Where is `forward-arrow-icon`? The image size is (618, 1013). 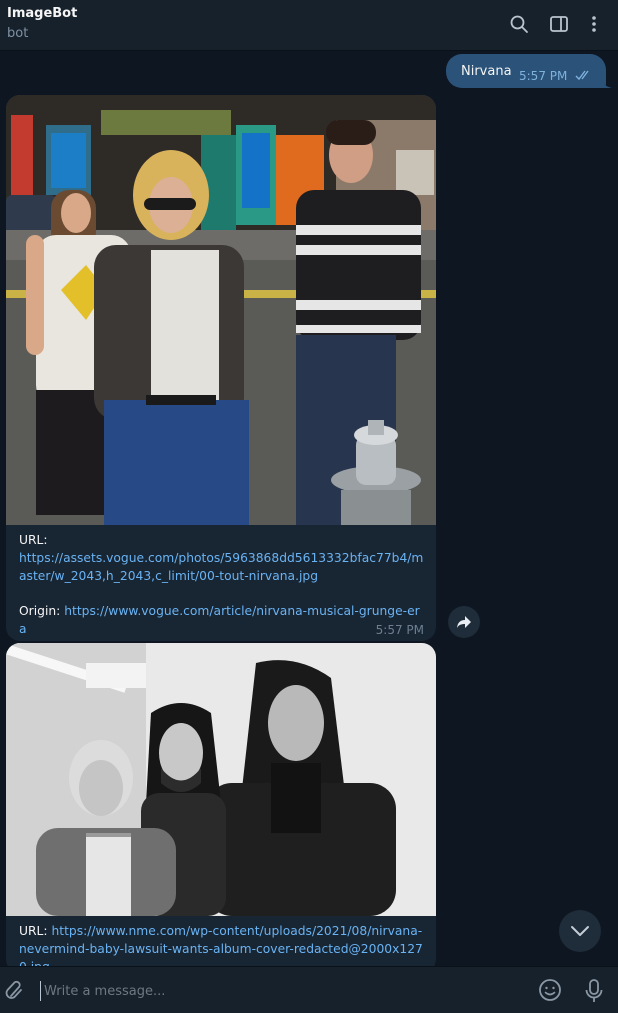 forward-arrow-icon is located at coordinates (464, 622).